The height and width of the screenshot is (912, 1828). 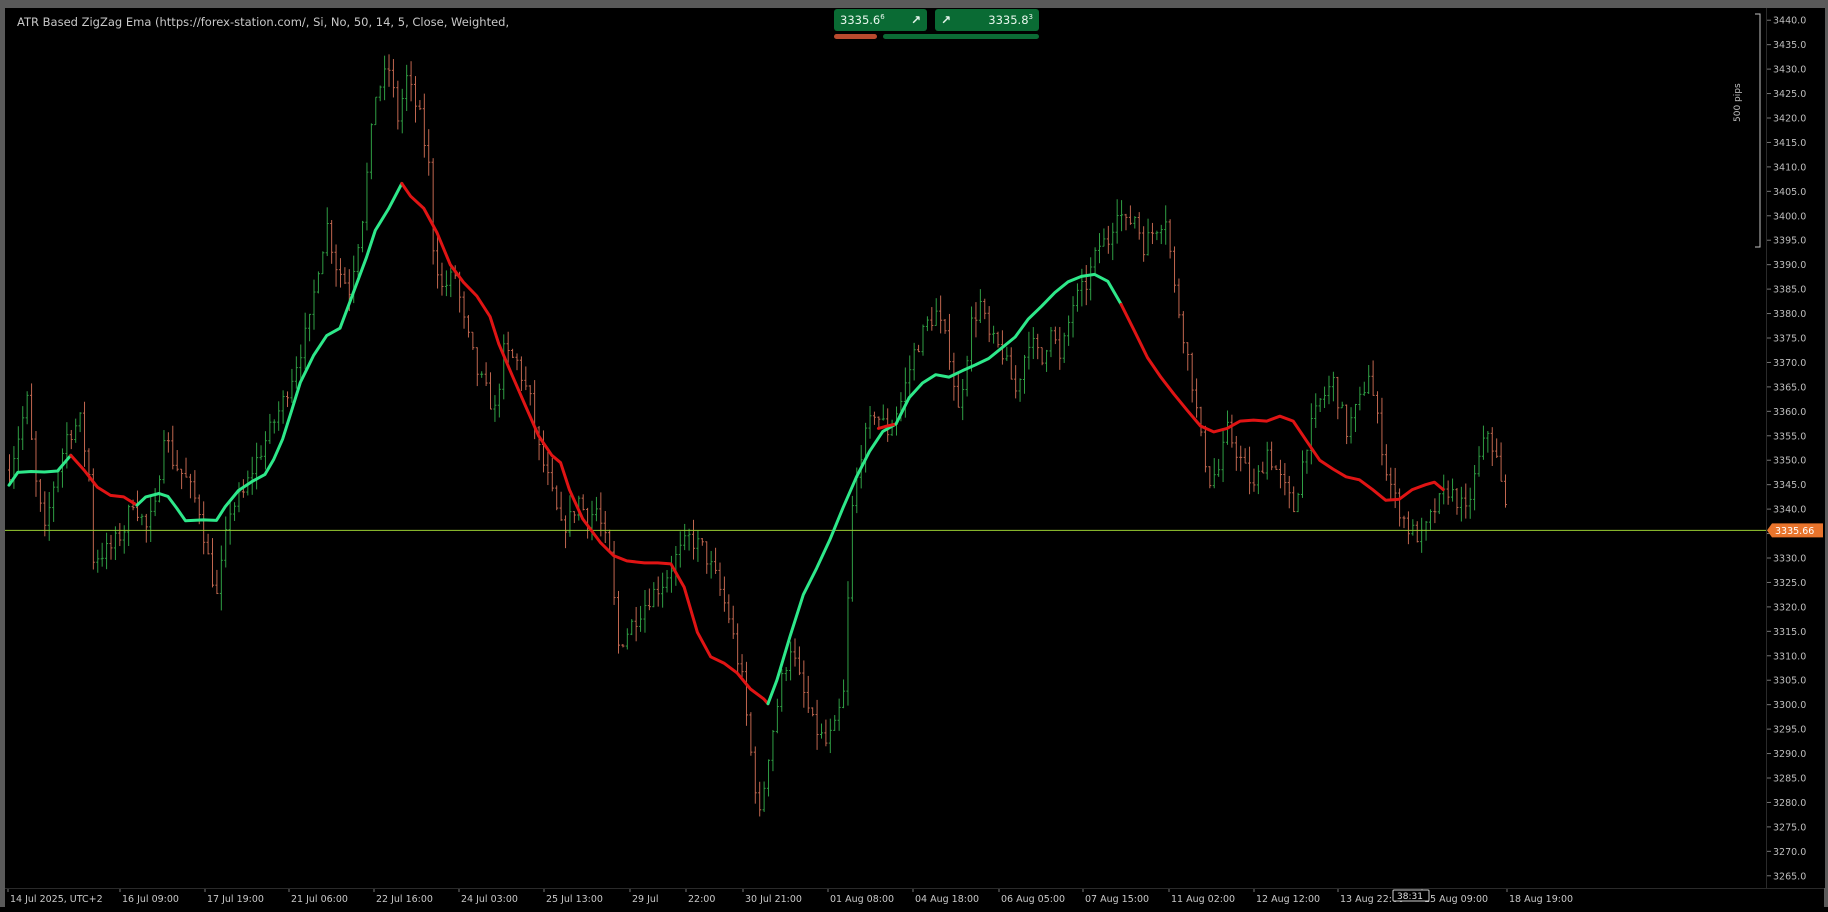 I want to click on current-price-tag: 3335.66, so click(x=1795, y=530).